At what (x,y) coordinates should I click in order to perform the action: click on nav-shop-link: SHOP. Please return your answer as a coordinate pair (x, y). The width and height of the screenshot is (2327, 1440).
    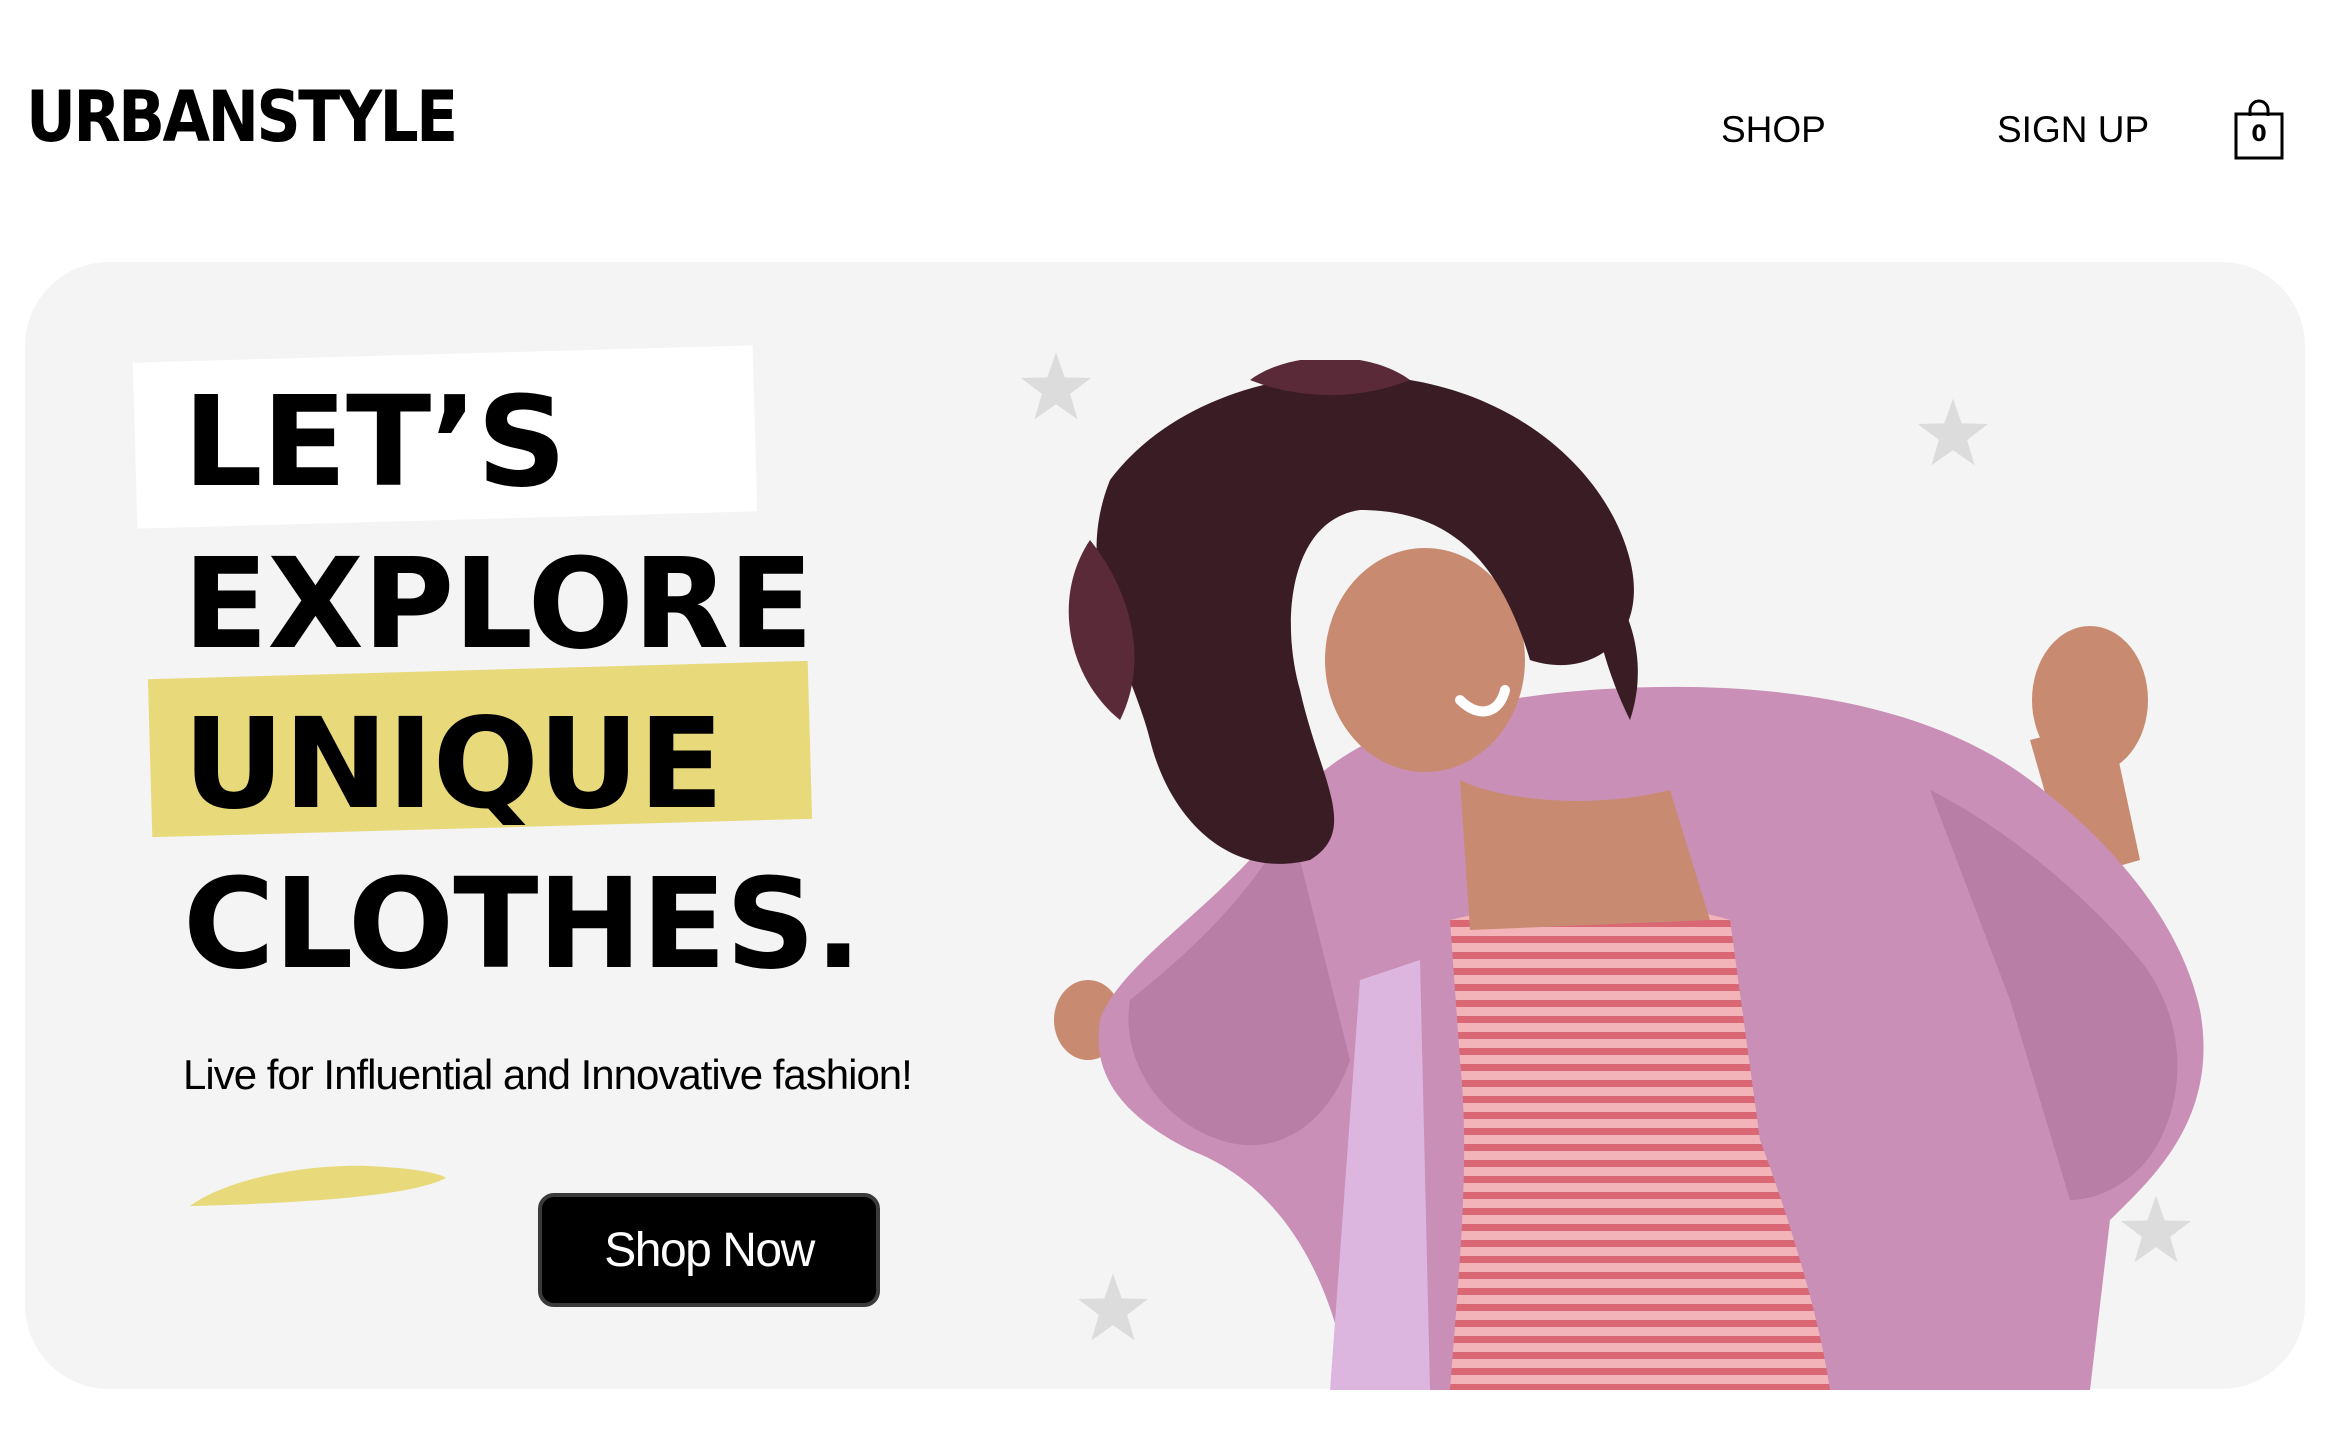
    Looking at the image, I should click on (1773, 130).